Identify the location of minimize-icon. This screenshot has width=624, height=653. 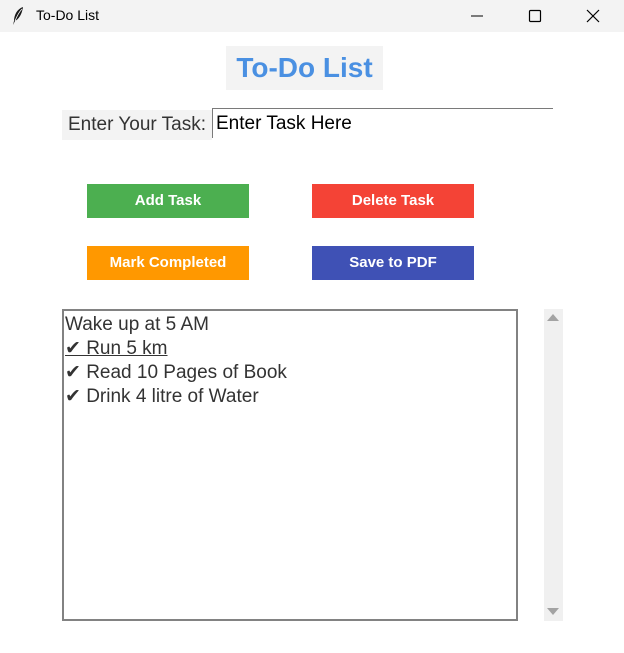
(477, 16).